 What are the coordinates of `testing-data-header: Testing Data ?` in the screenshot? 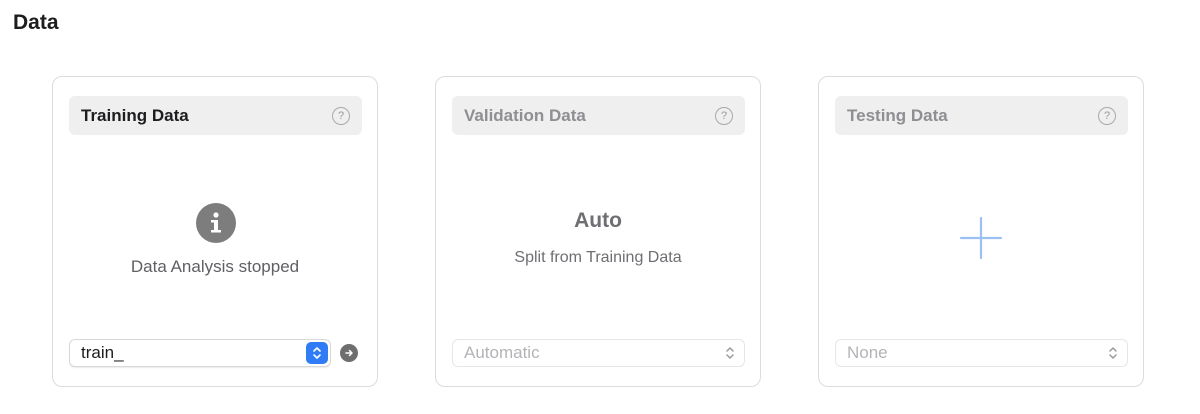 It's located at (981, 115).